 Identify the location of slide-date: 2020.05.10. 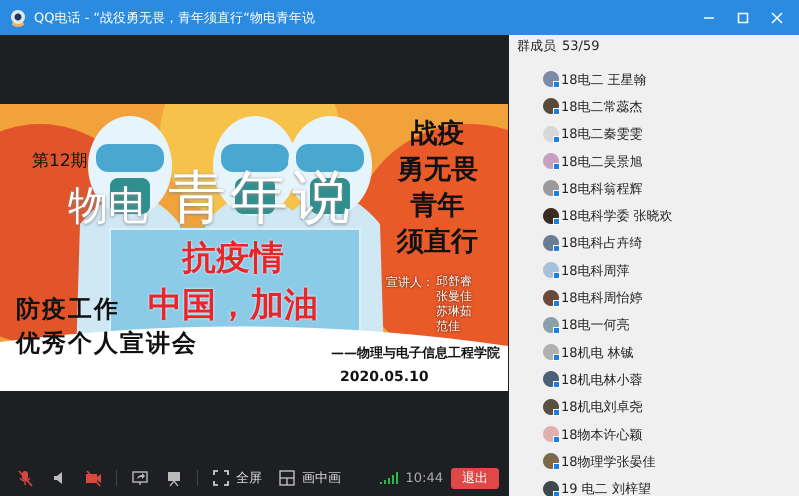
(384, 378).